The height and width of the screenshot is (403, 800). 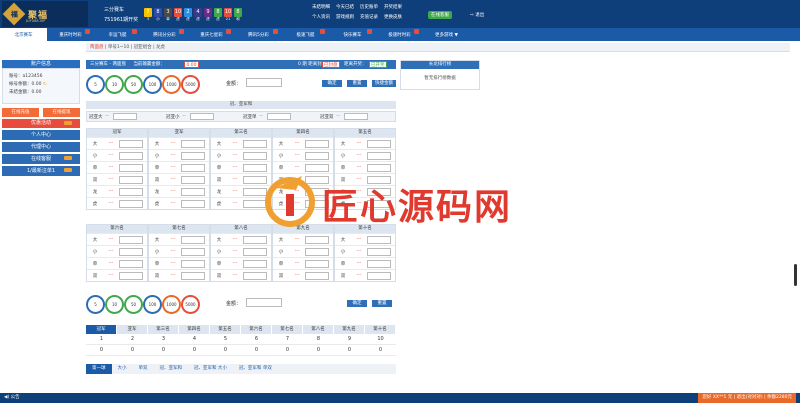 I want to click on top-nav-link: 今天已结, so click(x=345, y=7).